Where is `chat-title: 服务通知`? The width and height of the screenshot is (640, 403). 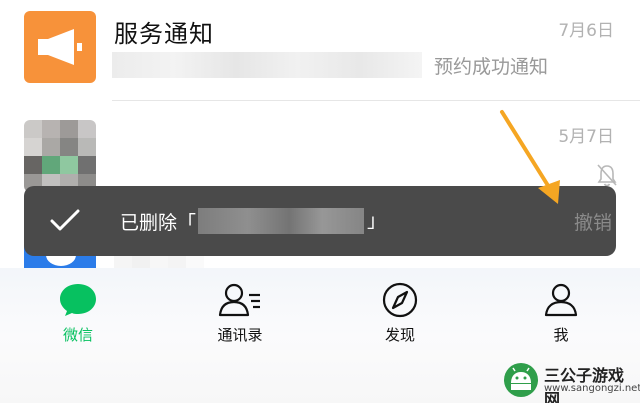 chat-title: 服务通知 is located at coordinates (164, 34).